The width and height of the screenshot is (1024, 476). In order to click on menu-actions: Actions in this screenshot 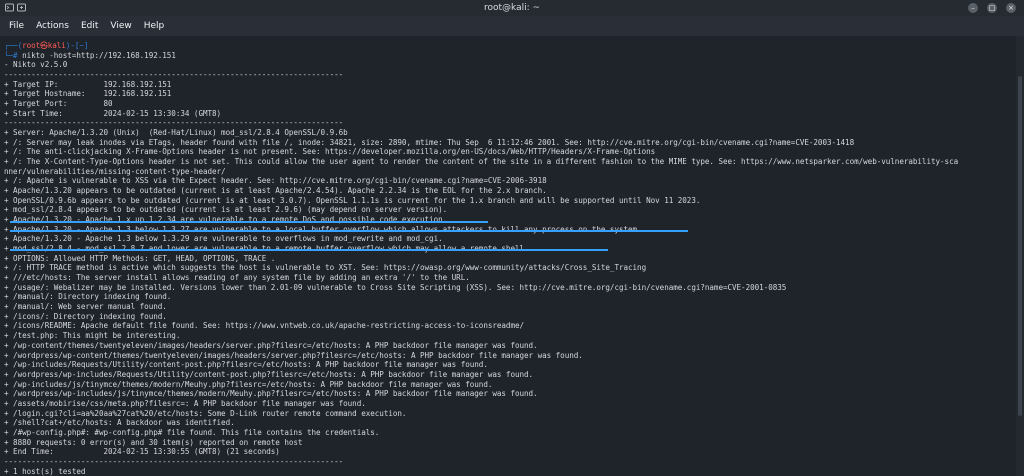, I will do `click(52, 26)`.